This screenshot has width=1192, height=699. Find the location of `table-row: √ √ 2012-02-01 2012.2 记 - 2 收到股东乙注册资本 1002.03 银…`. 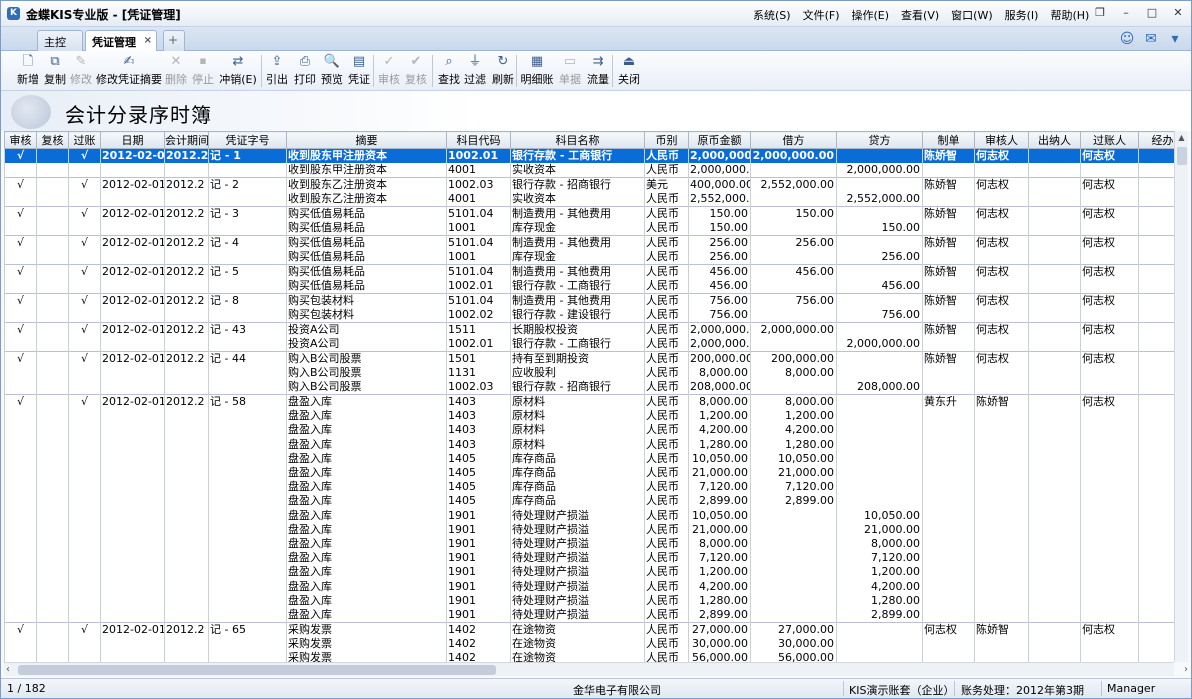

table-row: √ √ 2012-02-01 2012.2 记 - 2 收到股东乙注册资本 1002.03 银… is located at coordinates (589, 184).